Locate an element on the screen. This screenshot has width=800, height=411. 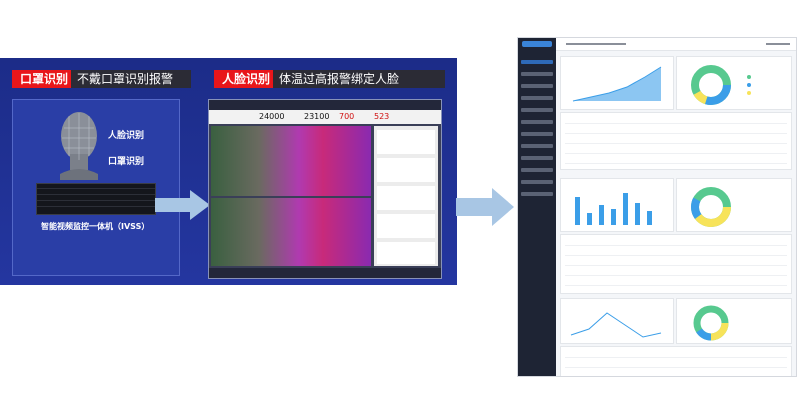
area-chart is located at coordinates (617, 84).